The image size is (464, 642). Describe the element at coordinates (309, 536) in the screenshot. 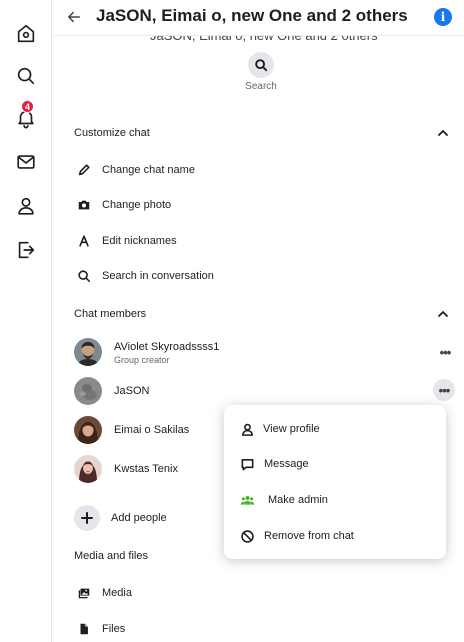

I see `option-label: Remove from chat` at that location.